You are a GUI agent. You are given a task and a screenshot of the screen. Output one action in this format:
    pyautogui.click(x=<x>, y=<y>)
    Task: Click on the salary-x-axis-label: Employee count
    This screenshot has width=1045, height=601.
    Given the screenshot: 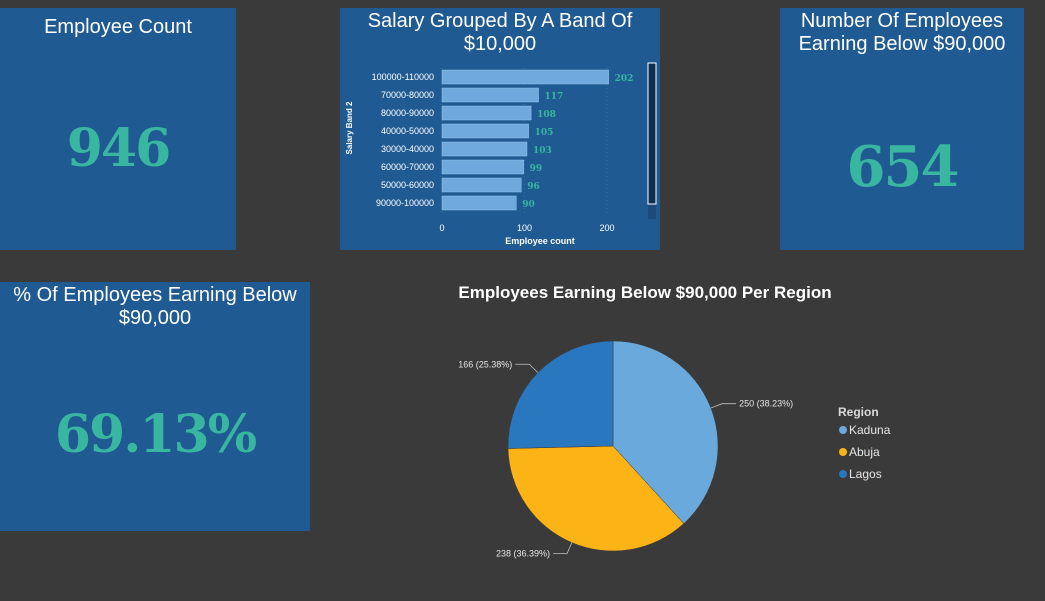 What is the action you would take?
    pyautogui.click(x=540, y=241)
    